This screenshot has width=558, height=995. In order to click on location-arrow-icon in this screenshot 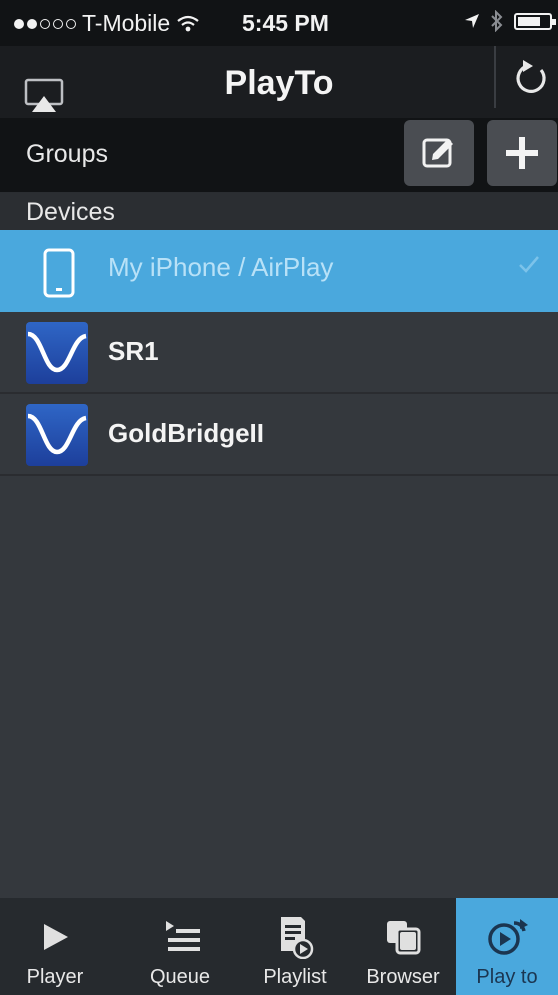, I will do `click(472, 21)`.